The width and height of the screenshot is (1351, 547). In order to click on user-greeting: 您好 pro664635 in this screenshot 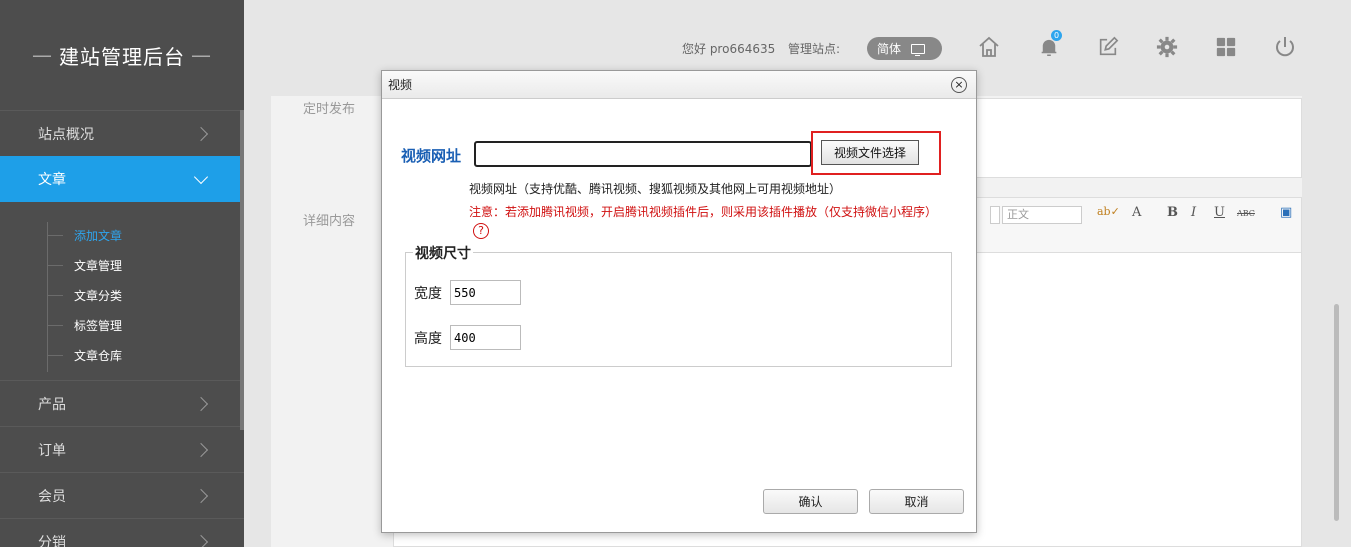, I will do `click(729, 49)`.